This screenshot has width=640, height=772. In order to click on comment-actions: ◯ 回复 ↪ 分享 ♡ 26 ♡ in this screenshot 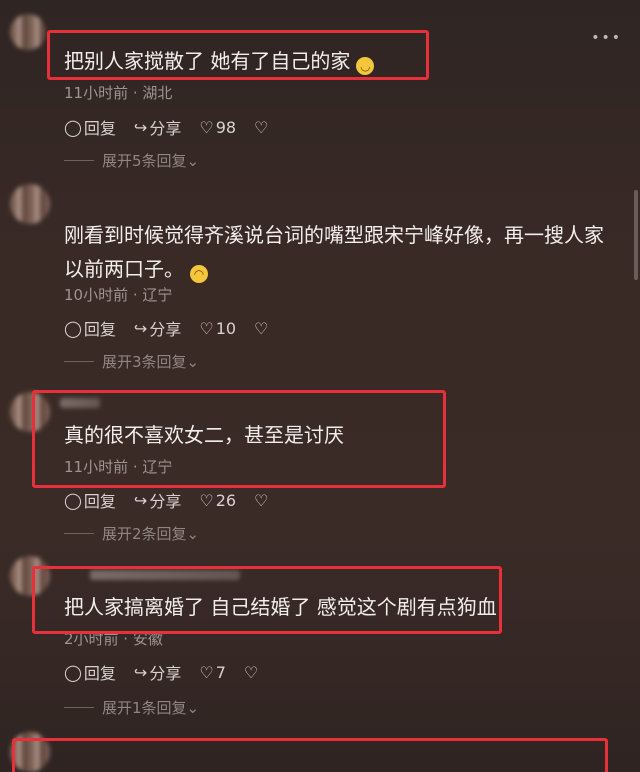, I will do `click(176, 500)`.